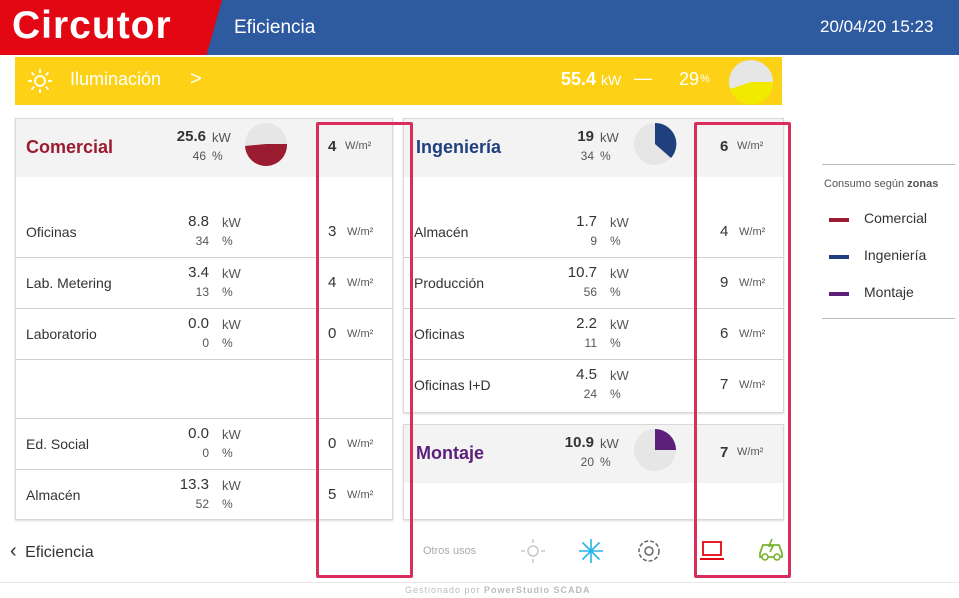  I want to click on row-kw: 13.3, so click(194, 484).